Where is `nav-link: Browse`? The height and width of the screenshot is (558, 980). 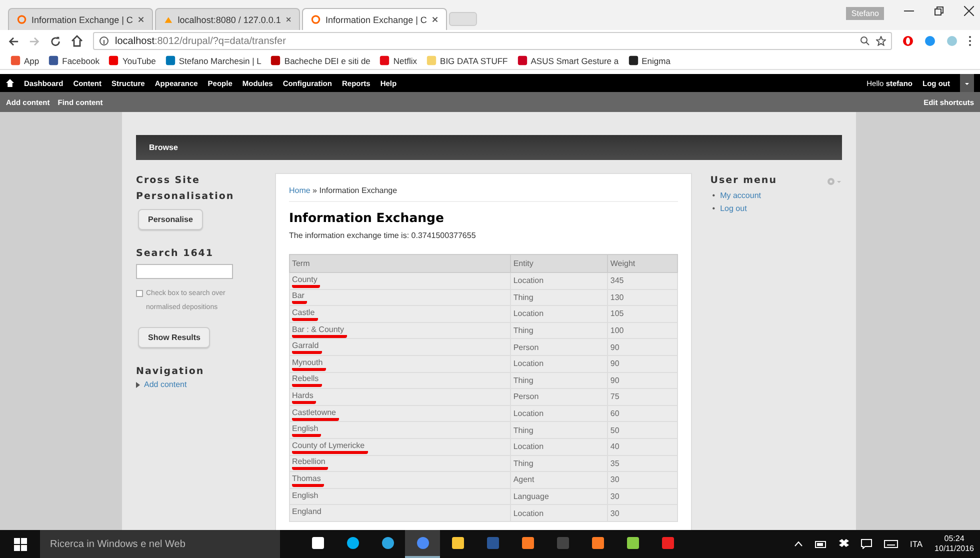
nav-link: Browse is located at coordinates (163, 147).